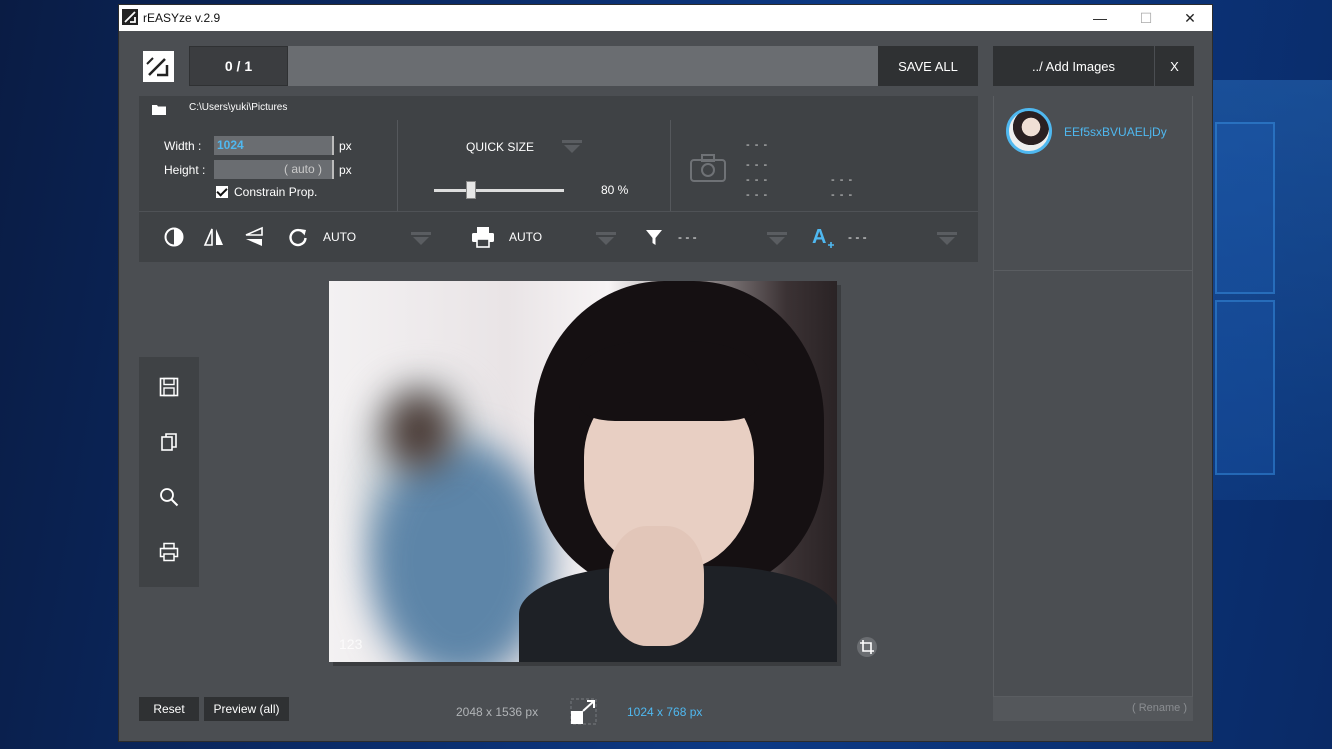 This screenshot has width=1332, height=749. I want to click on height-unit: px, so click(345, 170).